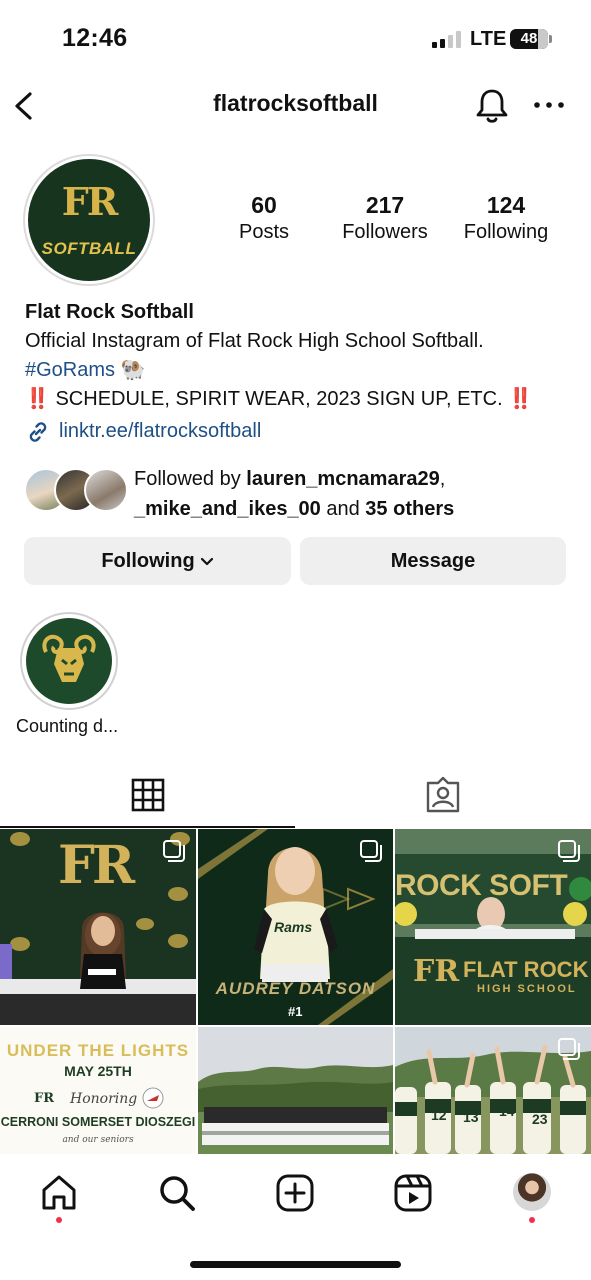 This screenshot has height=1280, width=591. I want to click on posts-count: 60 Posts, so click(264, 218).